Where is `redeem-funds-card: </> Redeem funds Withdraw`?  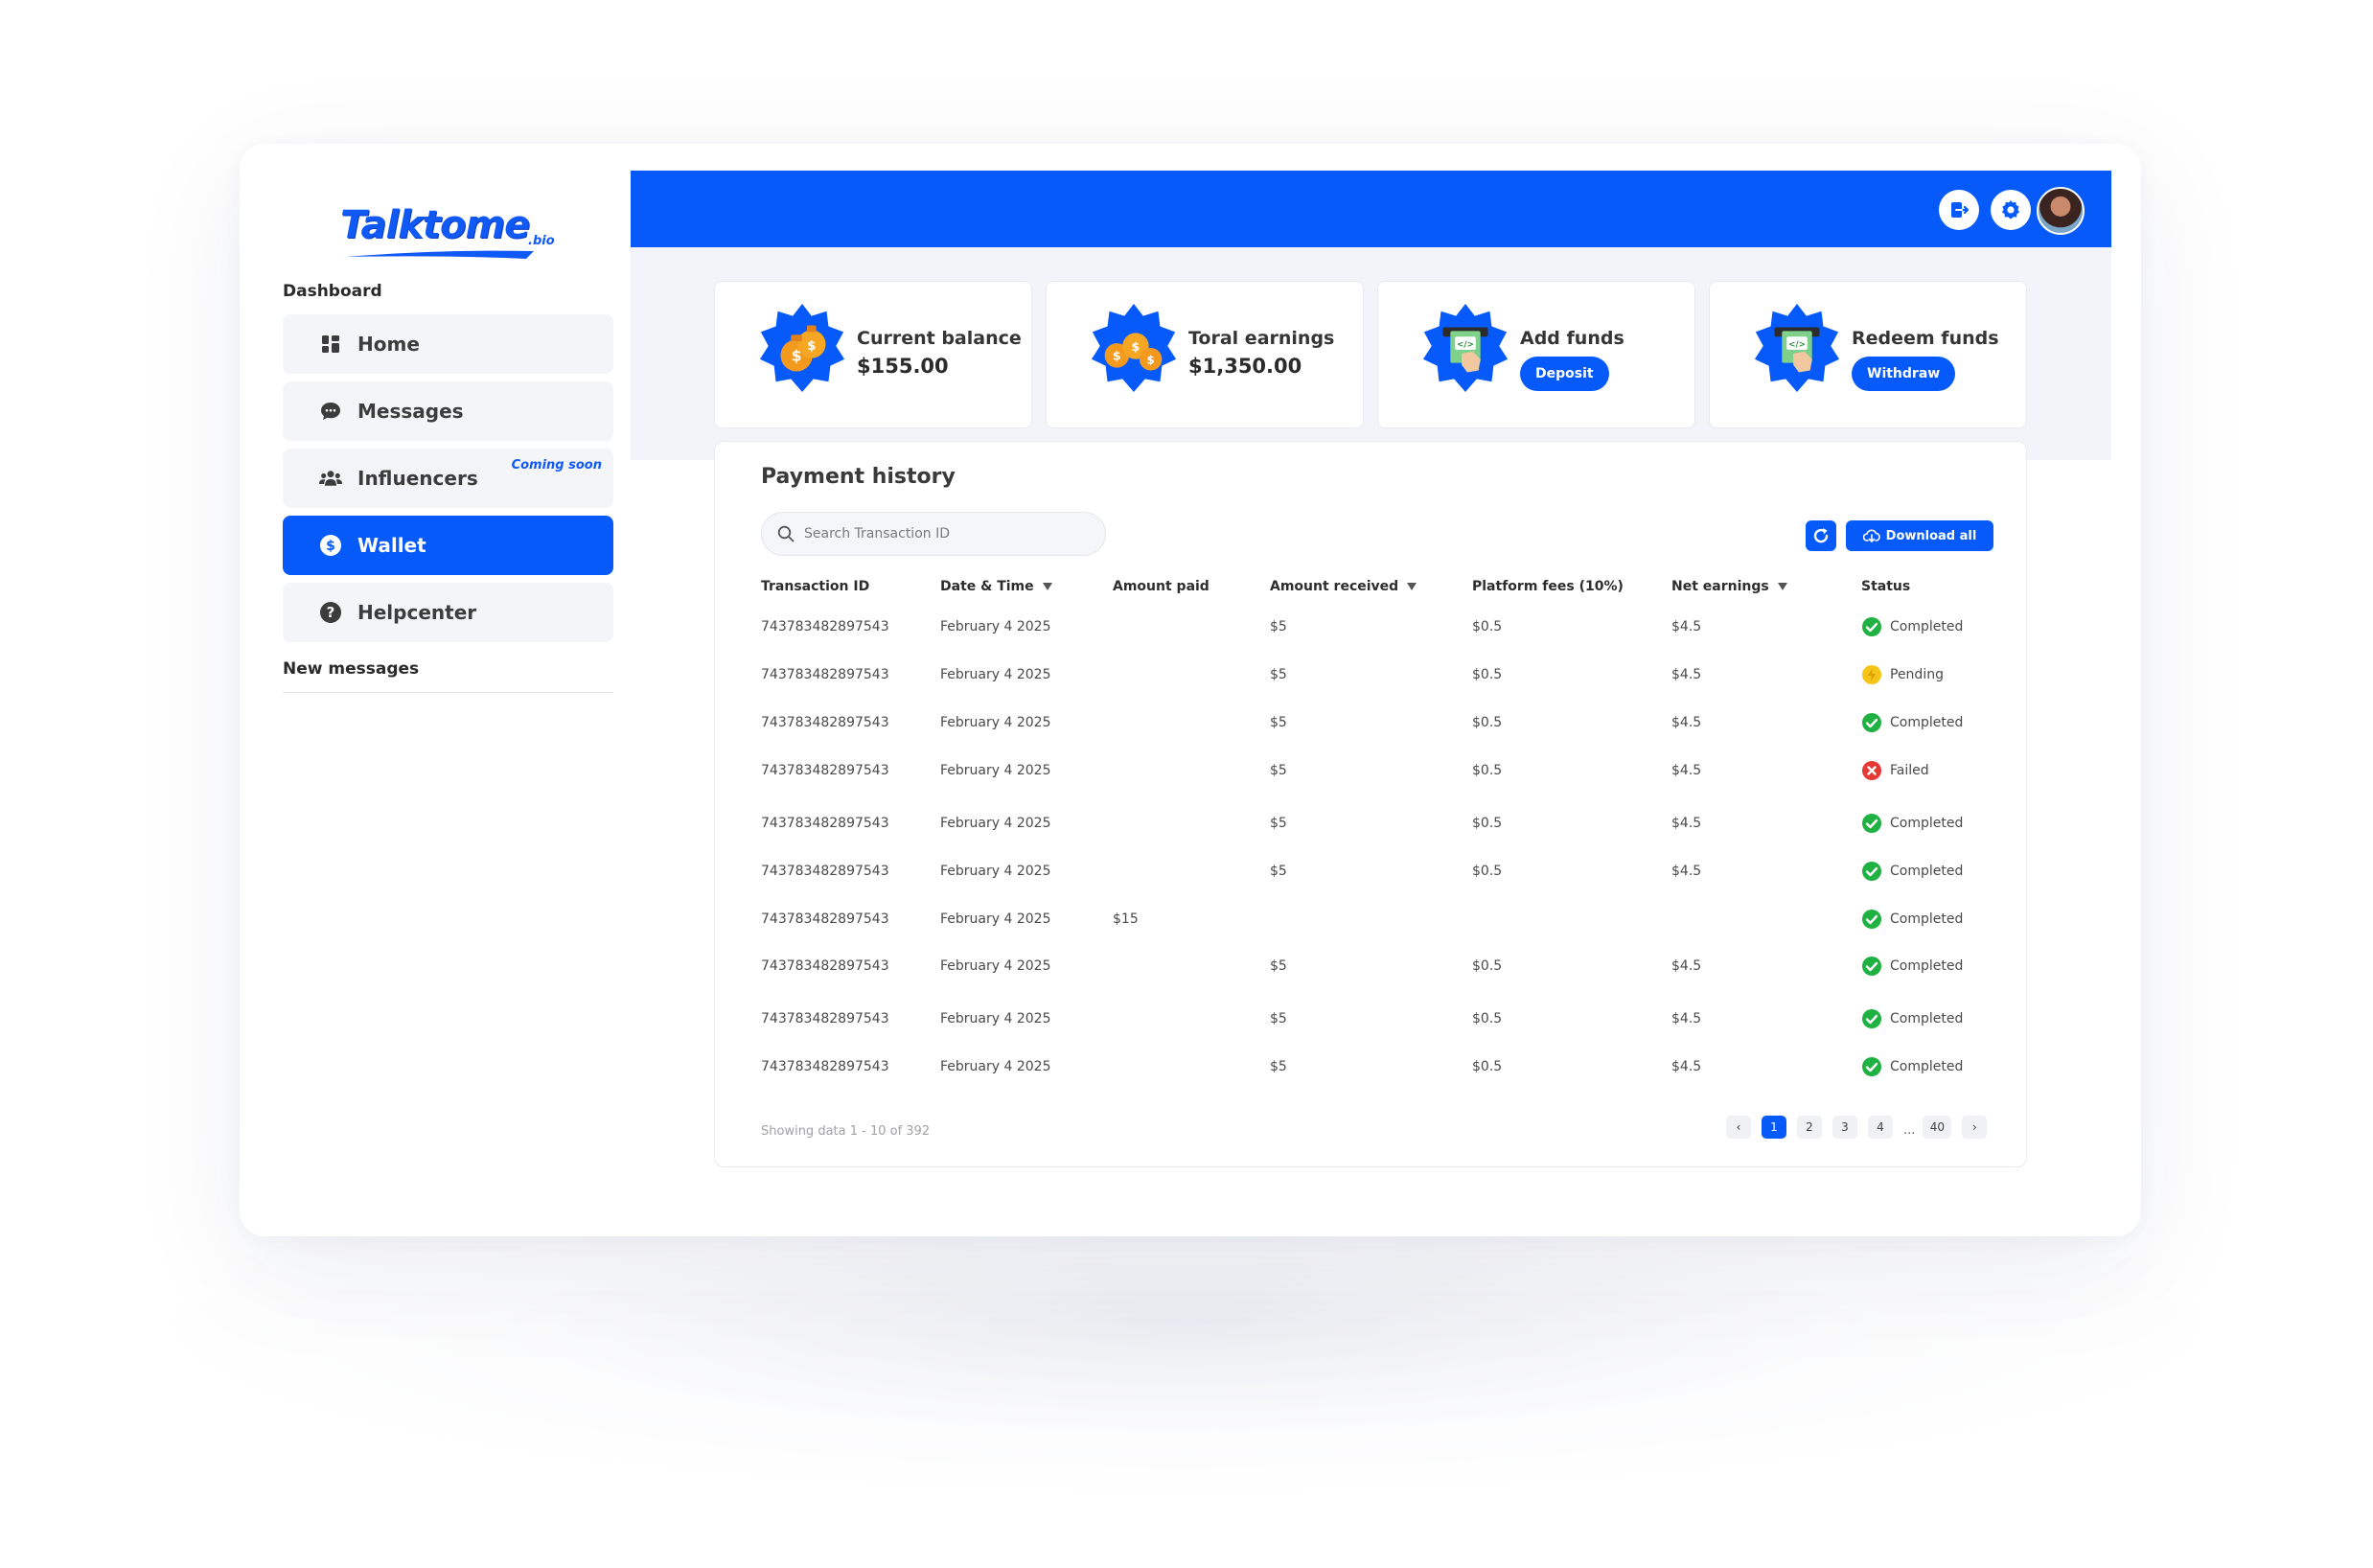 redeem-funds-card: </> Redeem funds Withdraw is located at coordinates (1868, 354).